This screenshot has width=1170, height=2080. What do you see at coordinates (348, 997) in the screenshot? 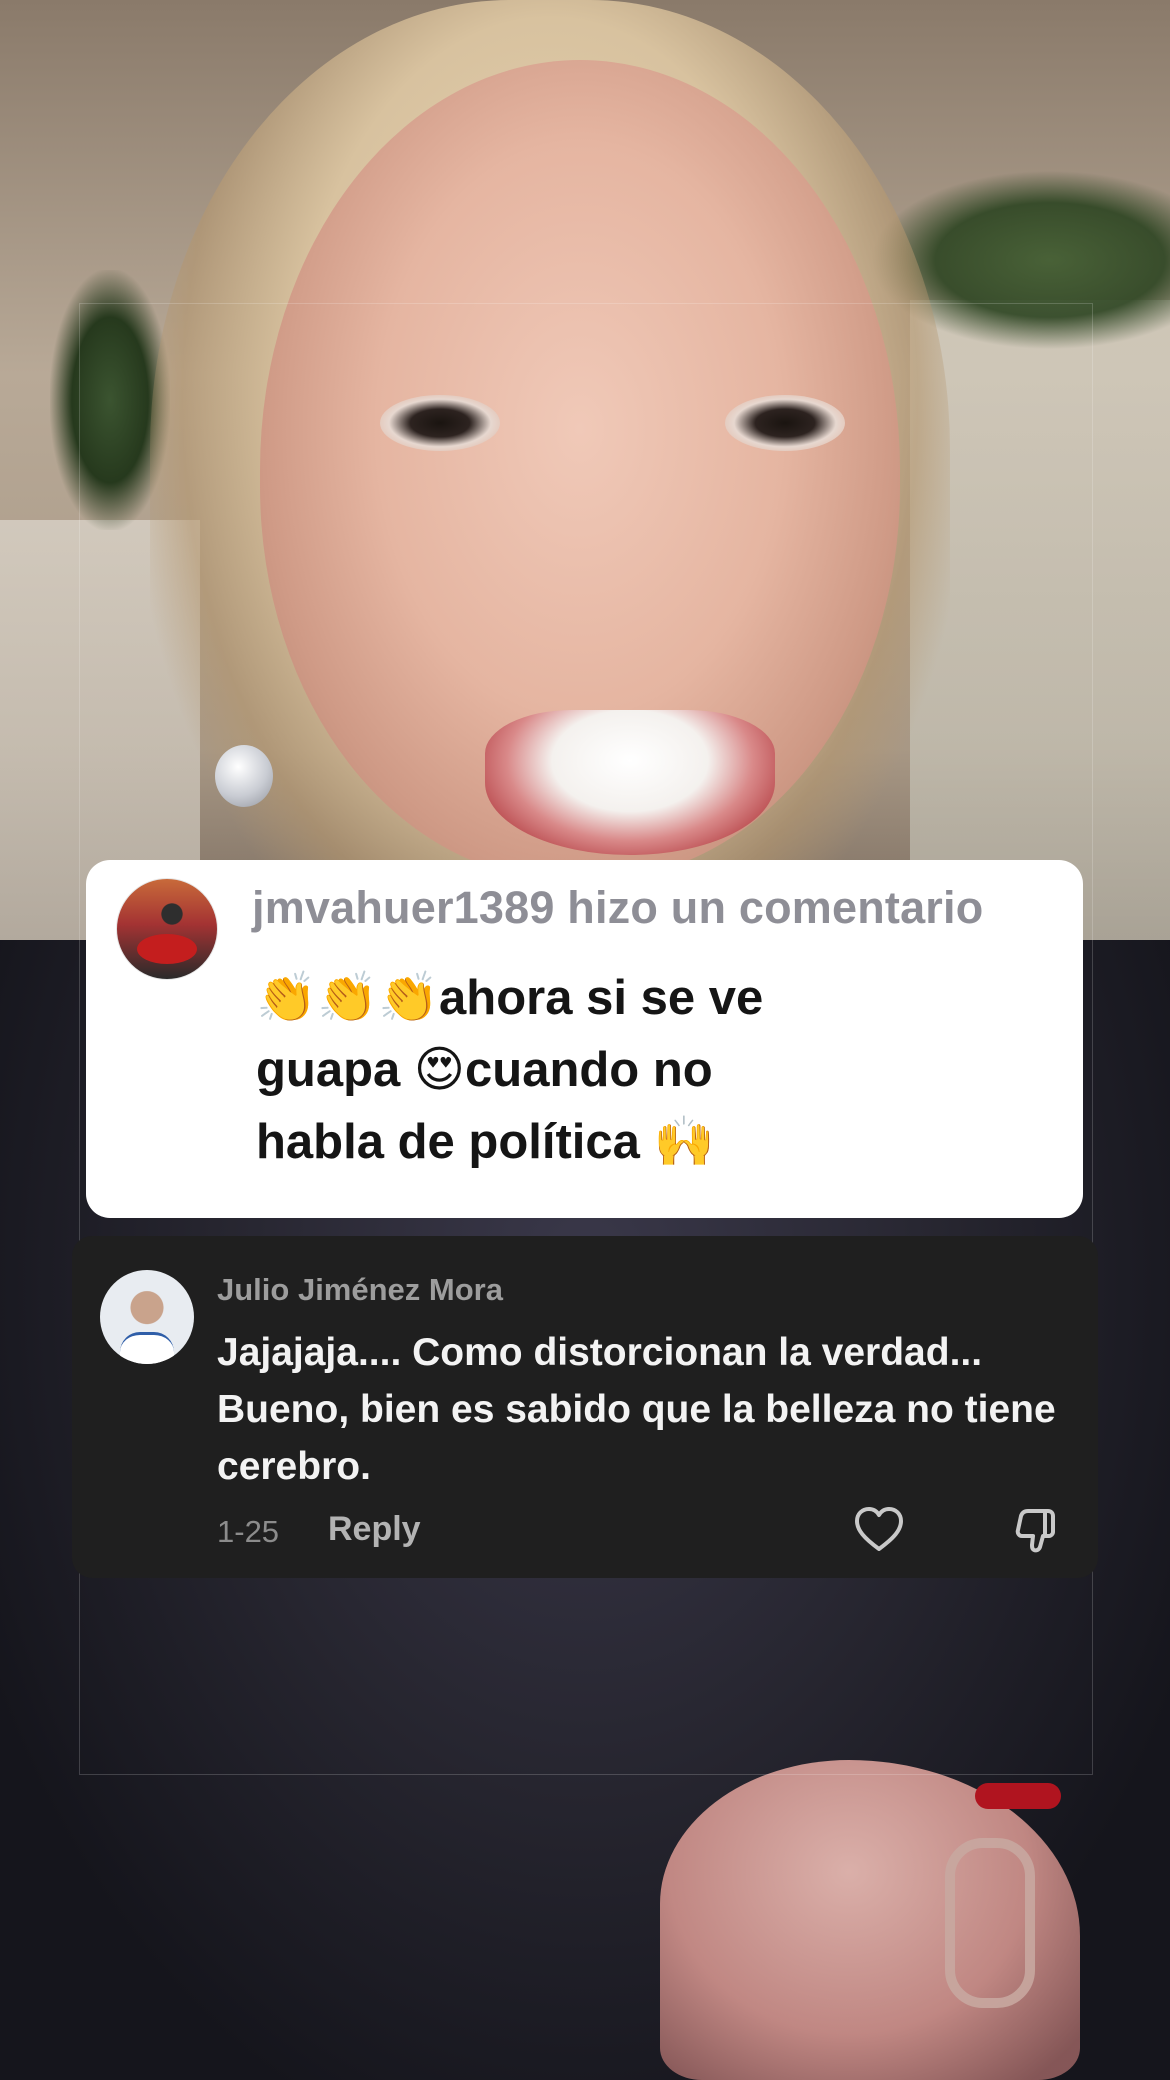
I see `clapping-hands-emoji: 👏👏👏` at bounding box center [348, 997].